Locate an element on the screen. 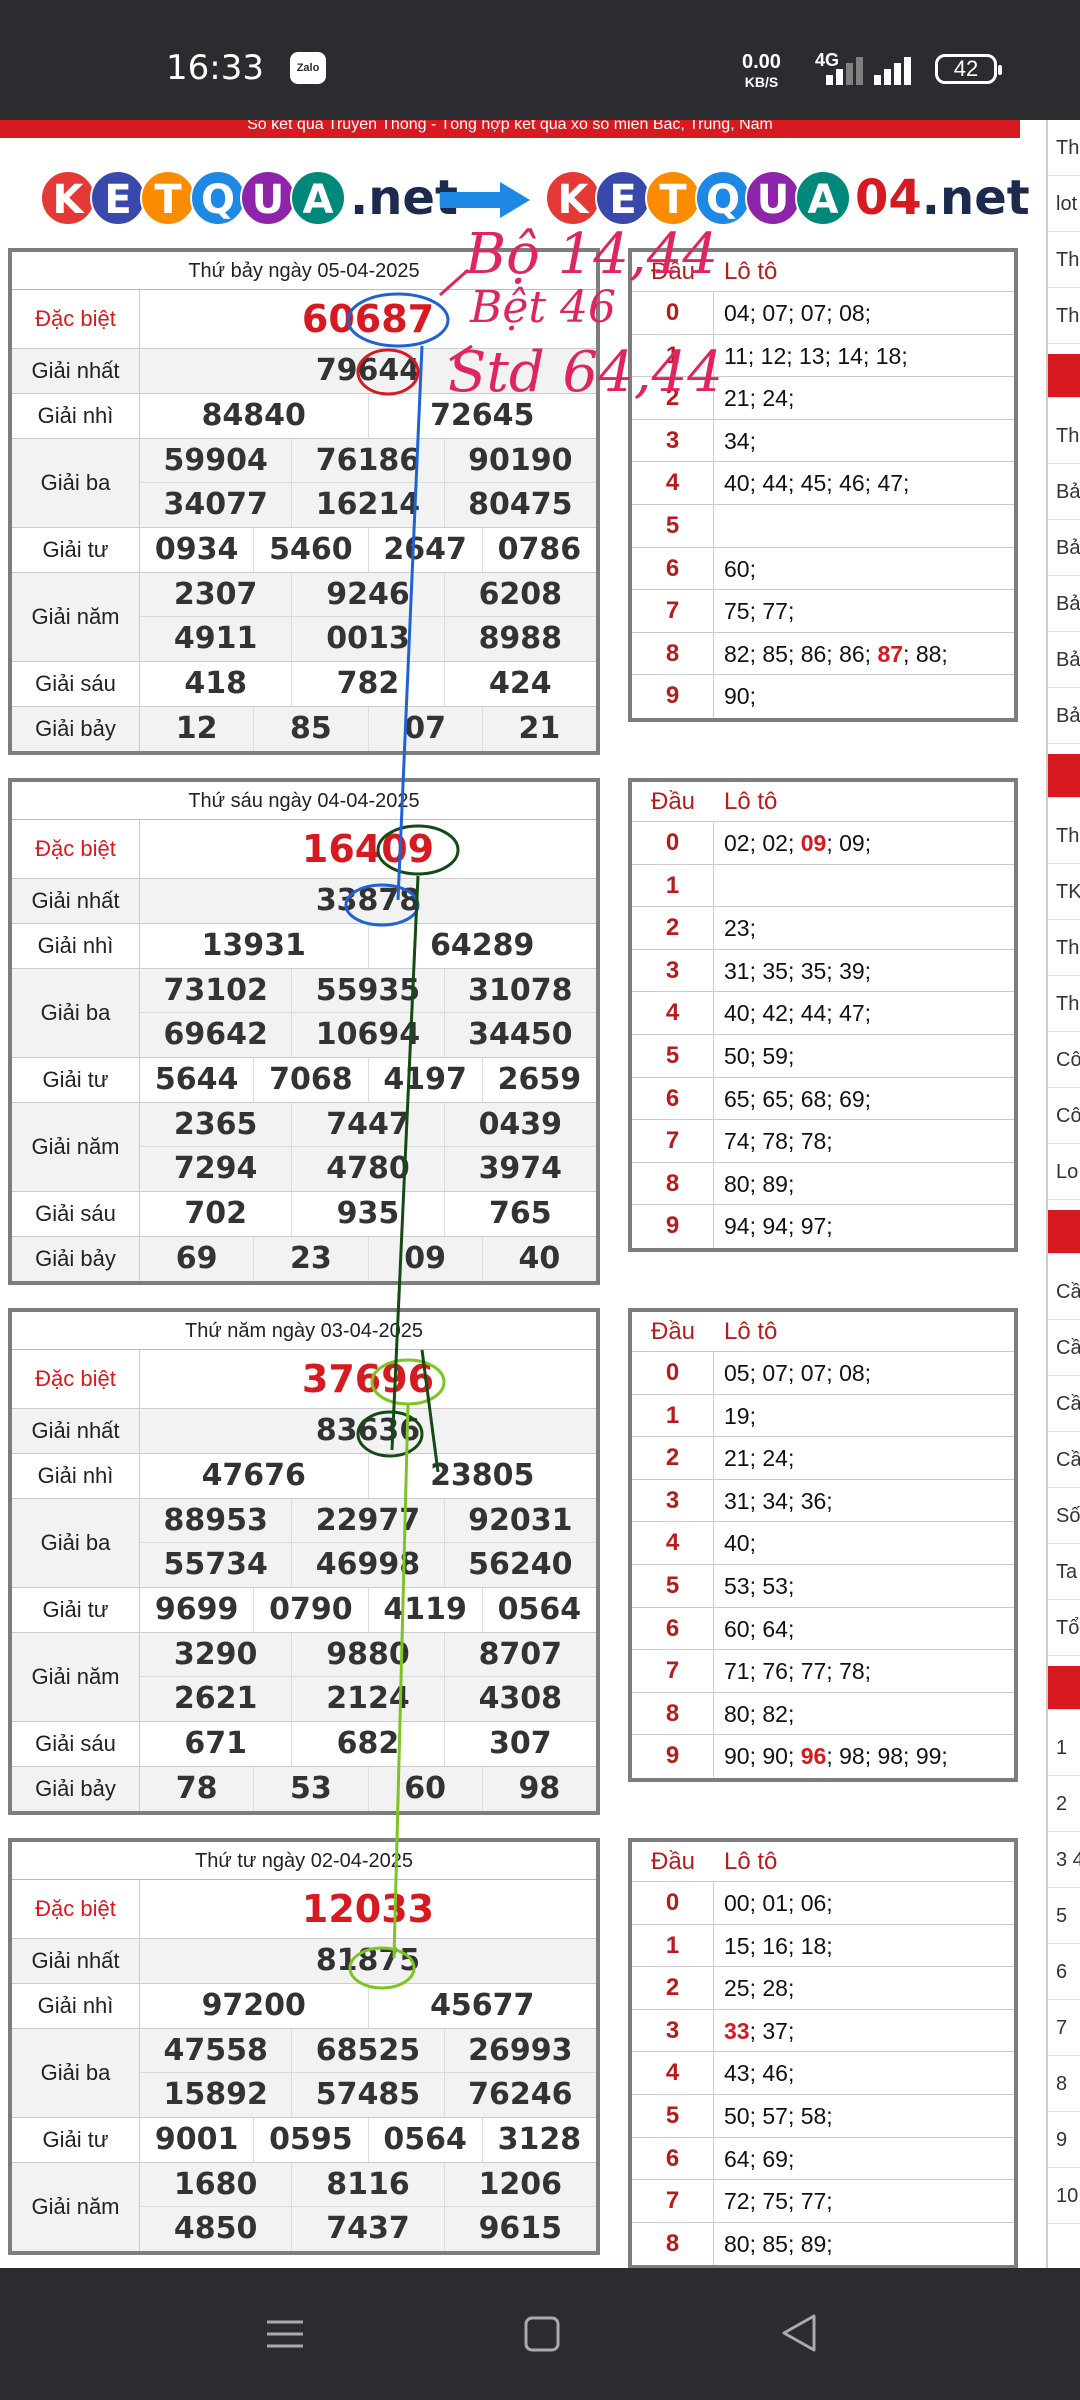  home-icon is located at coordinates (542, 2333).